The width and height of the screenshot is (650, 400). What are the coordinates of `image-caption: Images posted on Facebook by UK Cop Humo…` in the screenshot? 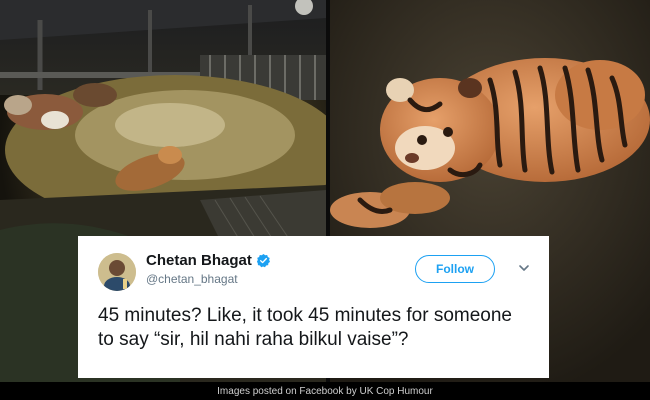 It's located at (325, 391).